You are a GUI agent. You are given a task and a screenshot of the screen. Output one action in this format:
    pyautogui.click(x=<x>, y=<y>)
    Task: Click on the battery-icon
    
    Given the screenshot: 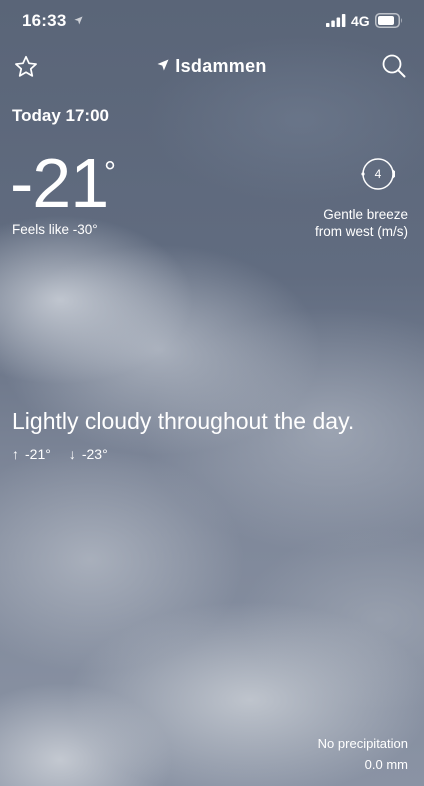 What is the action you would take?
    pyautogui.click(x=388, y=20)
    